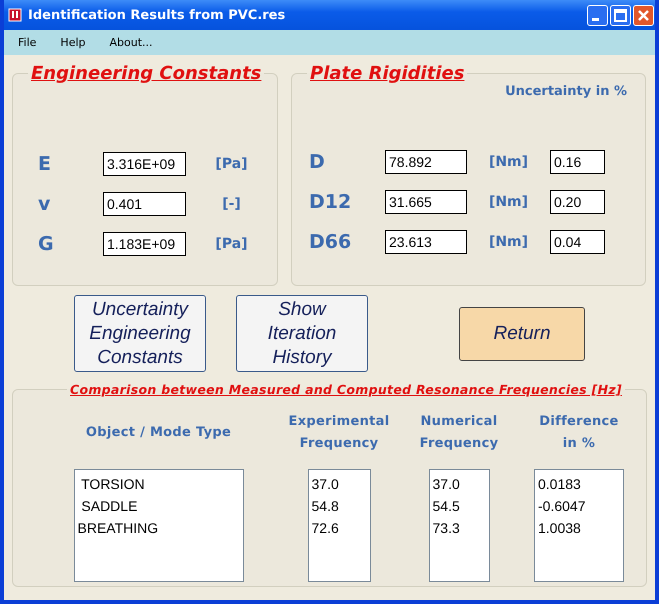 This screenshot has width=659, height=604. What do you see at coordinates (45, 244) in the screenshot?
I see `parameter-label: G` at bounding box center [45, 244].